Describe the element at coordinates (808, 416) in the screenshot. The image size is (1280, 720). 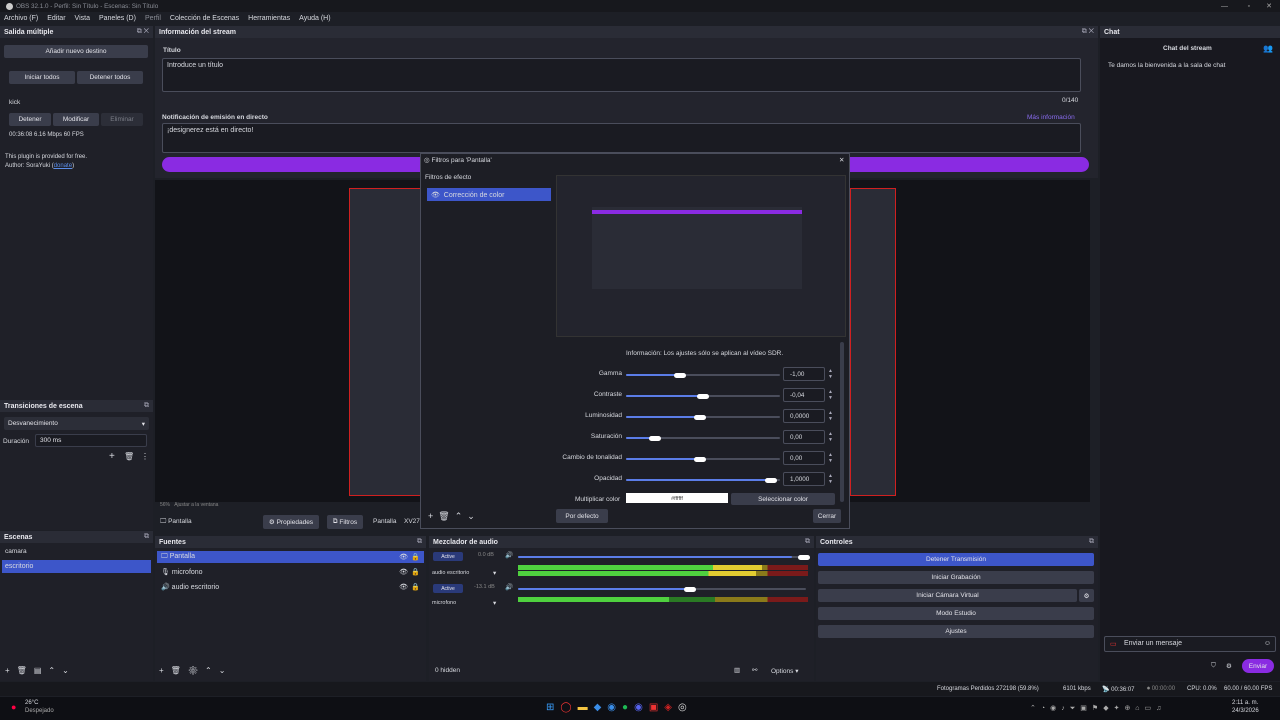
I see `param-value-input: 0,0000 ▲ ▼` at that location.